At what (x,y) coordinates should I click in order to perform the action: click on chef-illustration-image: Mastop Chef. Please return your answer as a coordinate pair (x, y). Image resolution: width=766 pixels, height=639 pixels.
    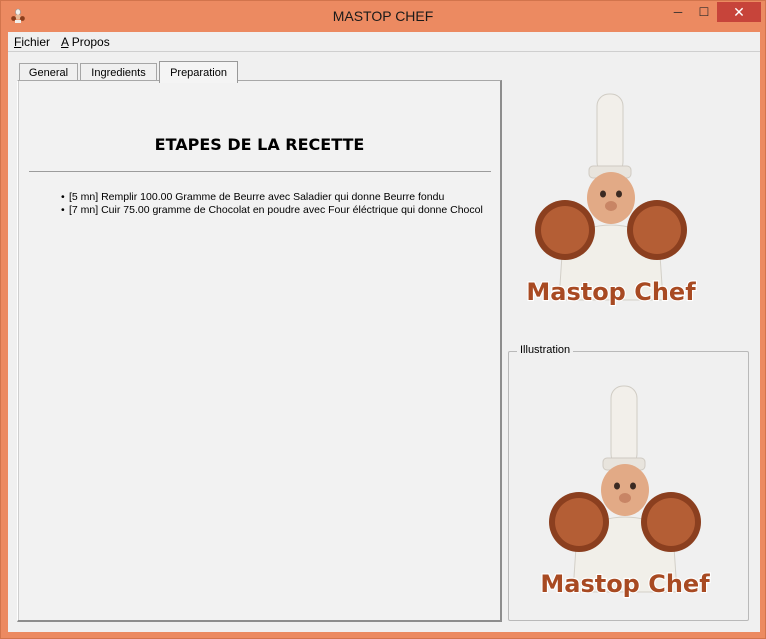
    Looking at the image, I should click on (625, 492).